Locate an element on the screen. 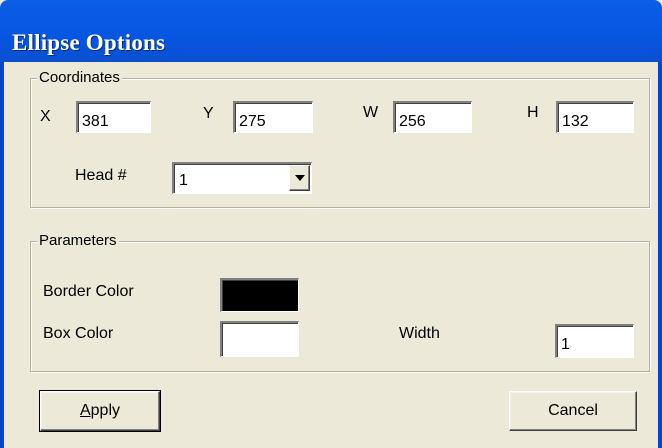  border-color-label: Border Color is located at coordinates (88, 291).